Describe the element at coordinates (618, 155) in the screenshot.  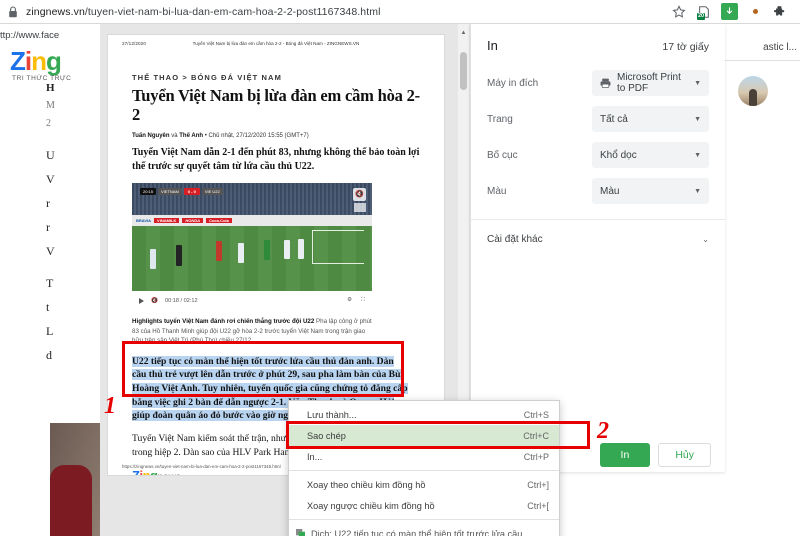
I see `layout-value: Khổ dọc` at that location.